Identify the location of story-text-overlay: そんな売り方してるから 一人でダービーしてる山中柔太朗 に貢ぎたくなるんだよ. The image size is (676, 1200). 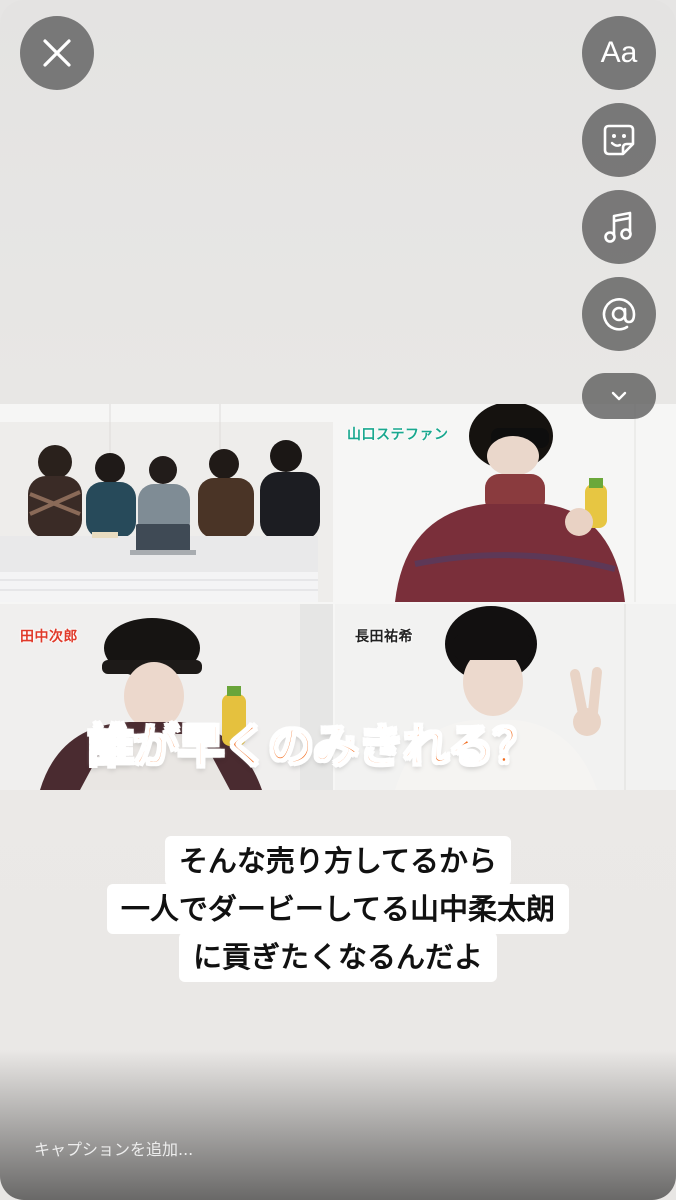
(338, 909).